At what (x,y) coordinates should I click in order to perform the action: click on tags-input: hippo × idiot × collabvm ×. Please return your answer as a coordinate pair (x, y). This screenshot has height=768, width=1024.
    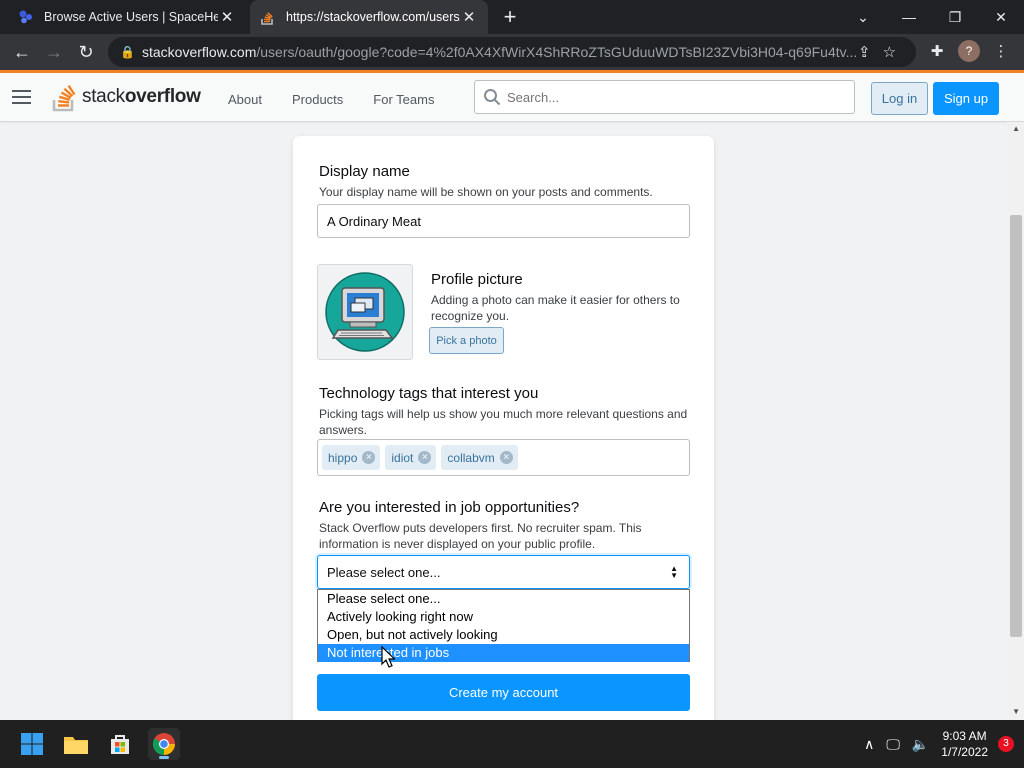
    Looking at the image, I should click on (503, 457).